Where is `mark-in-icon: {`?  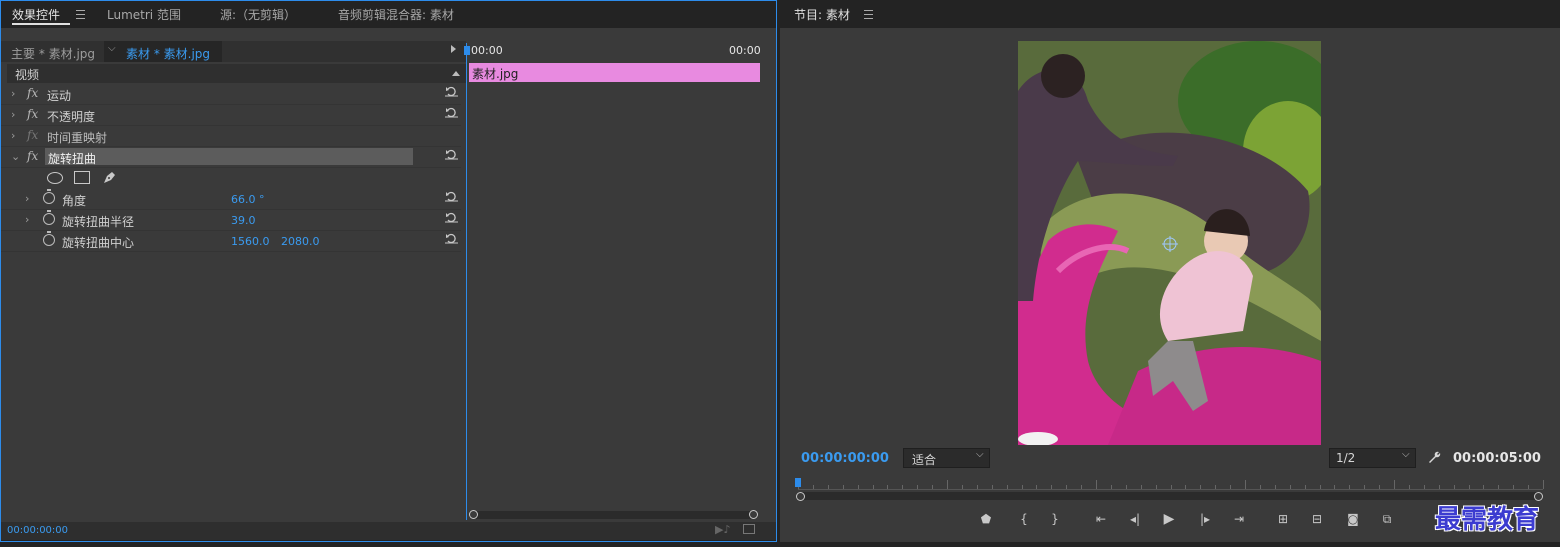
mark-in-icon: { is located at coordinates (1024, 519).